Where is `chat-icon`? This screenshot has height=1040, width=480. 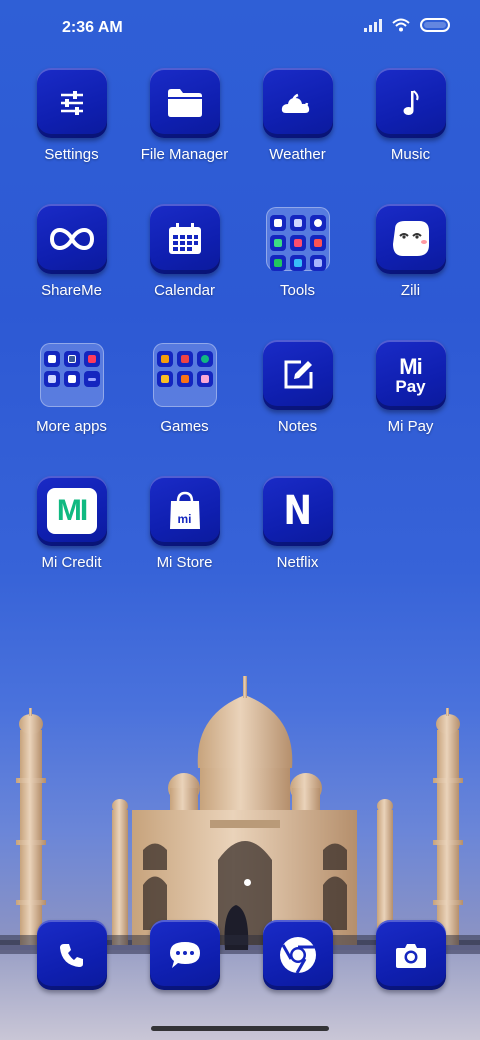 chat-icon is located at coordinates (184, 955).